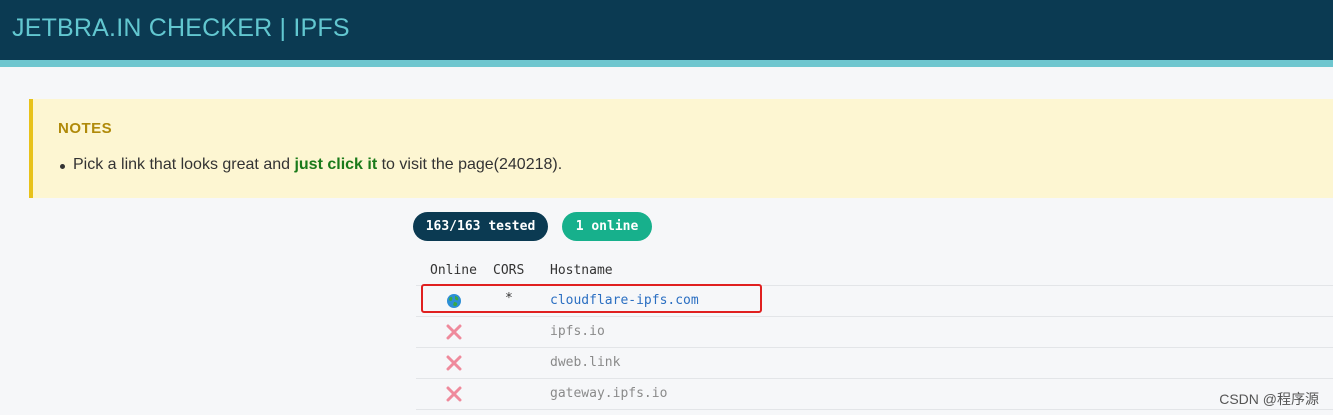  I want to click on table-header: Online CORS Hostname, so click(874, 271).